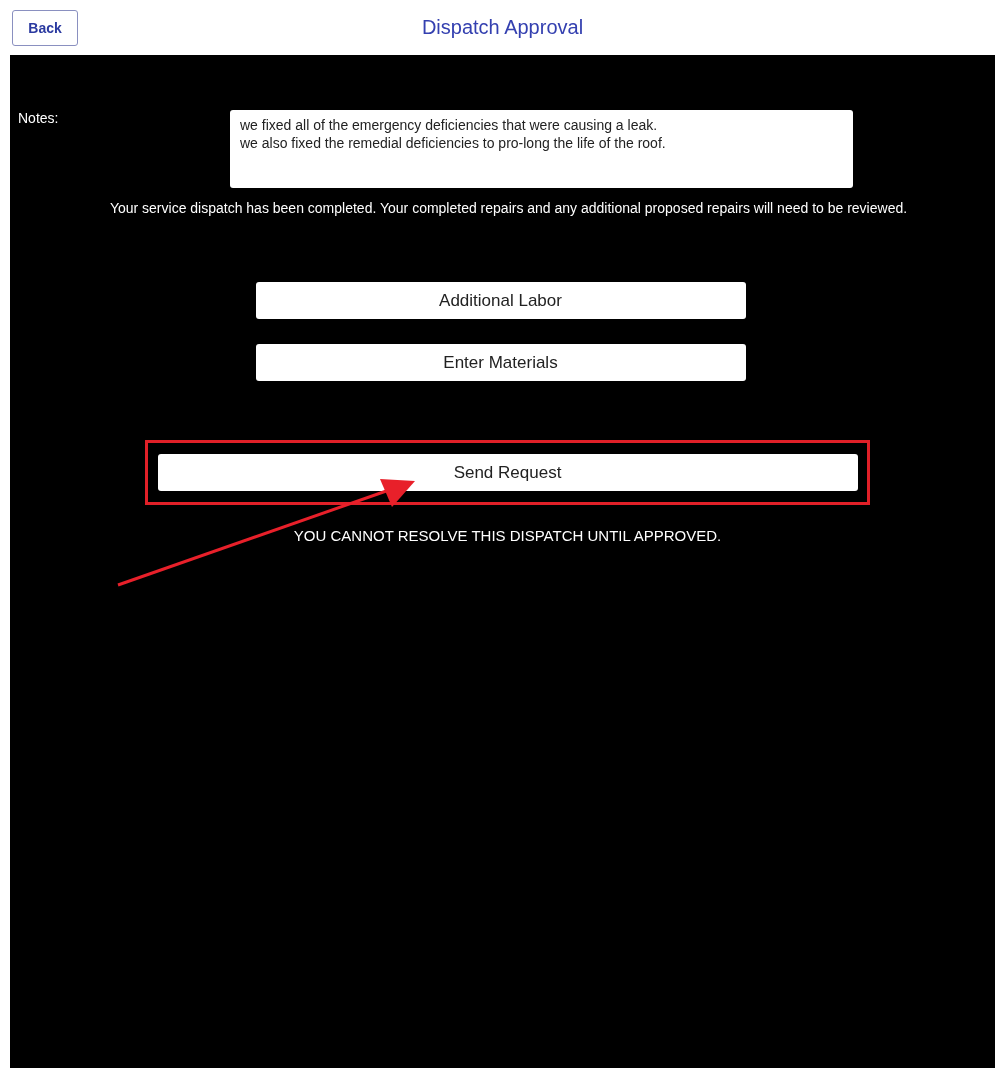 This screenshot has width=995, height=1068. Describe the element at coordinates (508, 208) in the screenshot. I see `status-message: Your service dispatch has been completed. Your completed repairs and any additional proposed repairs will need to be reviewed.` at that location.